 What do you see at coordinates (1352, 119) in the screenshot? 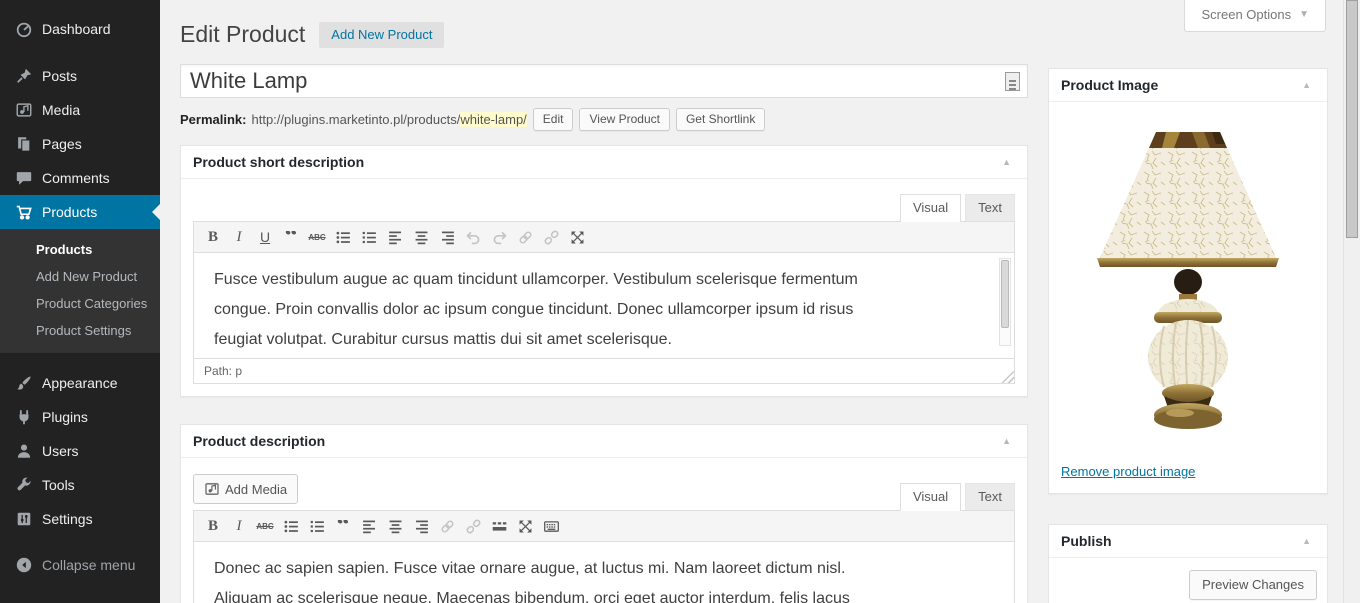
I see `scrollbar-thumb` at bounding box center [1352, 119].